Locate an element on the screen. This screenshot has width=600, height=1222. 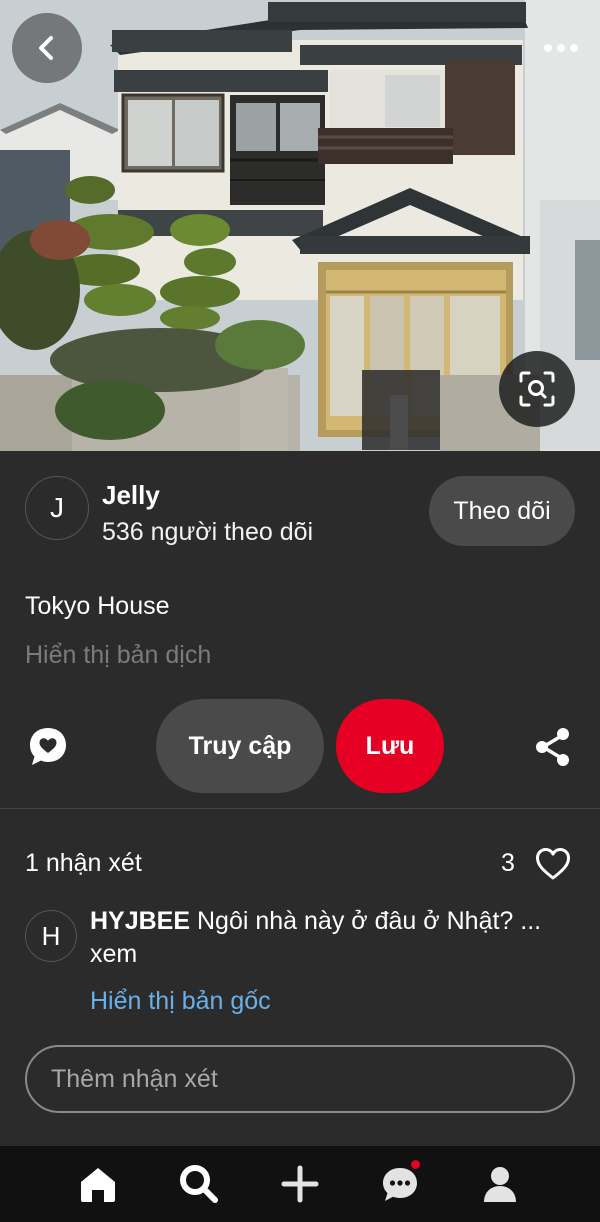
more-dots-icon is located at coordinates (561, 48).